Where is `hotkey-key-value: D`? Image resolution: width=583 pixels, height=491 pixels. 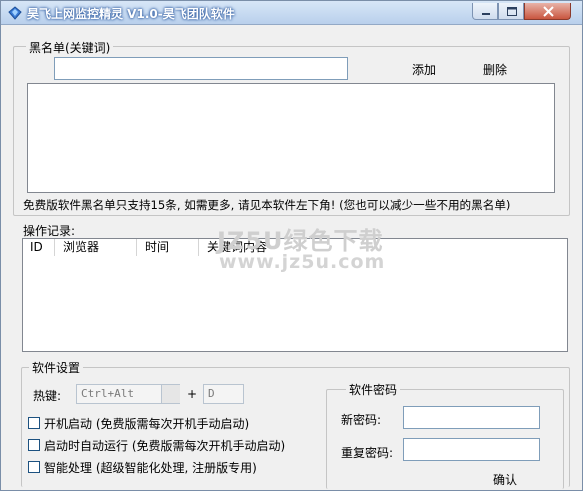 hotkey-key-value: D is located at coordinates (211, 393).